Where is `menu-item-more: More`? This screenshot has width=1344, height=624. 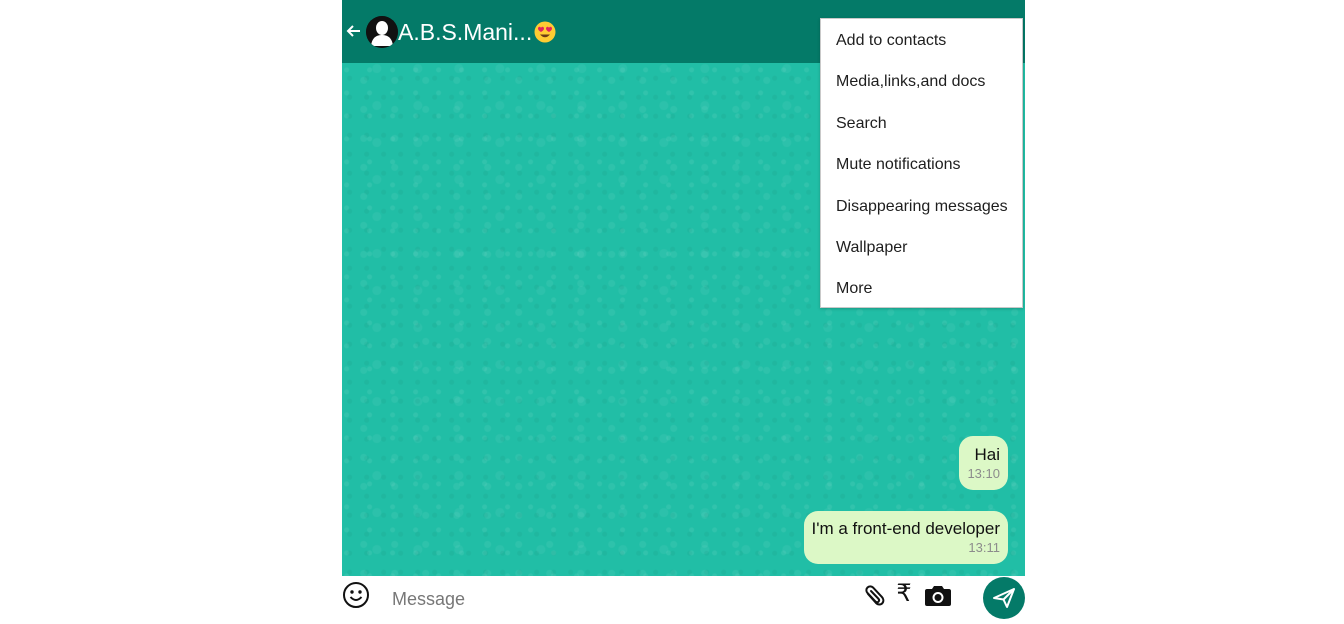 menu-item-more: More is located at coordinates (921, 288).